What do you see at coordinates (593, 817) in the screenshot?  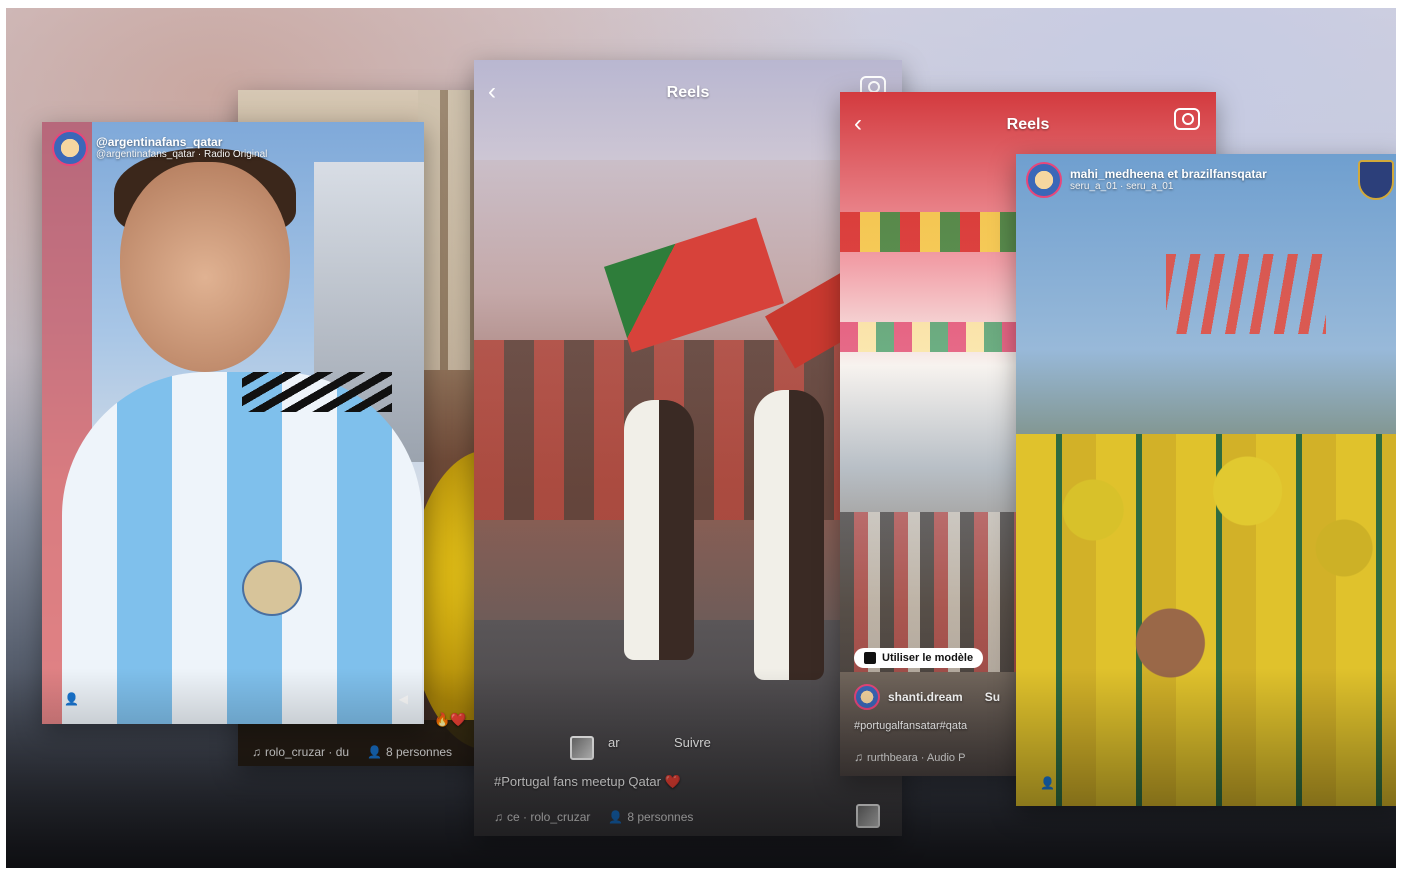 I see `card-meta: ♫ ce · rolo_cruzar 👤 8 personnes` at bounding box center [593, 817].